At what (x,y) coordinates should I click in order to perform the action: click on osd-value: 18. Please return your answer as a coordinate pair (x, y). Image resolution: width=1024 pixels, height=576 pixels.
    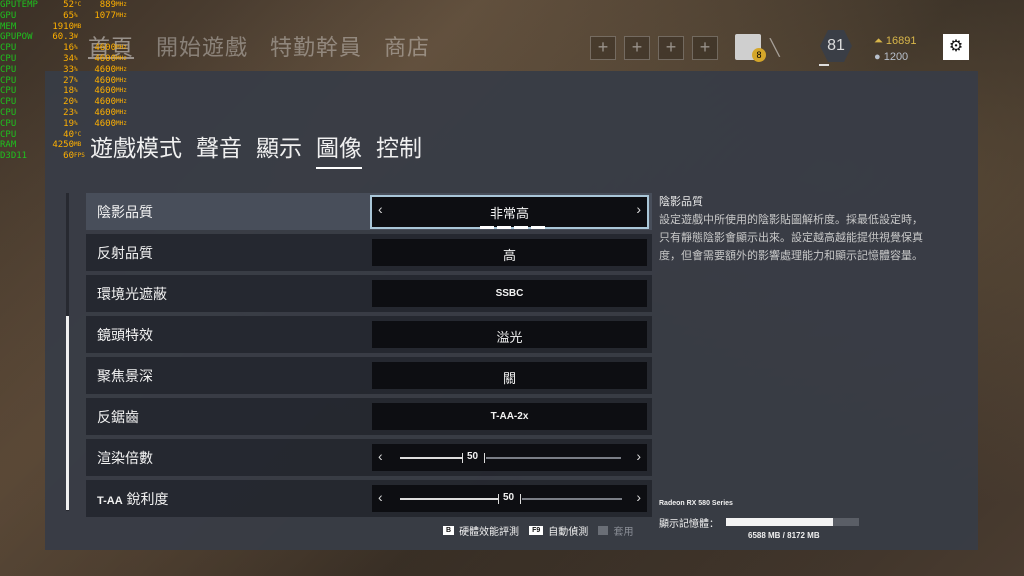
    Looking at the image, I should click on (68, 91).